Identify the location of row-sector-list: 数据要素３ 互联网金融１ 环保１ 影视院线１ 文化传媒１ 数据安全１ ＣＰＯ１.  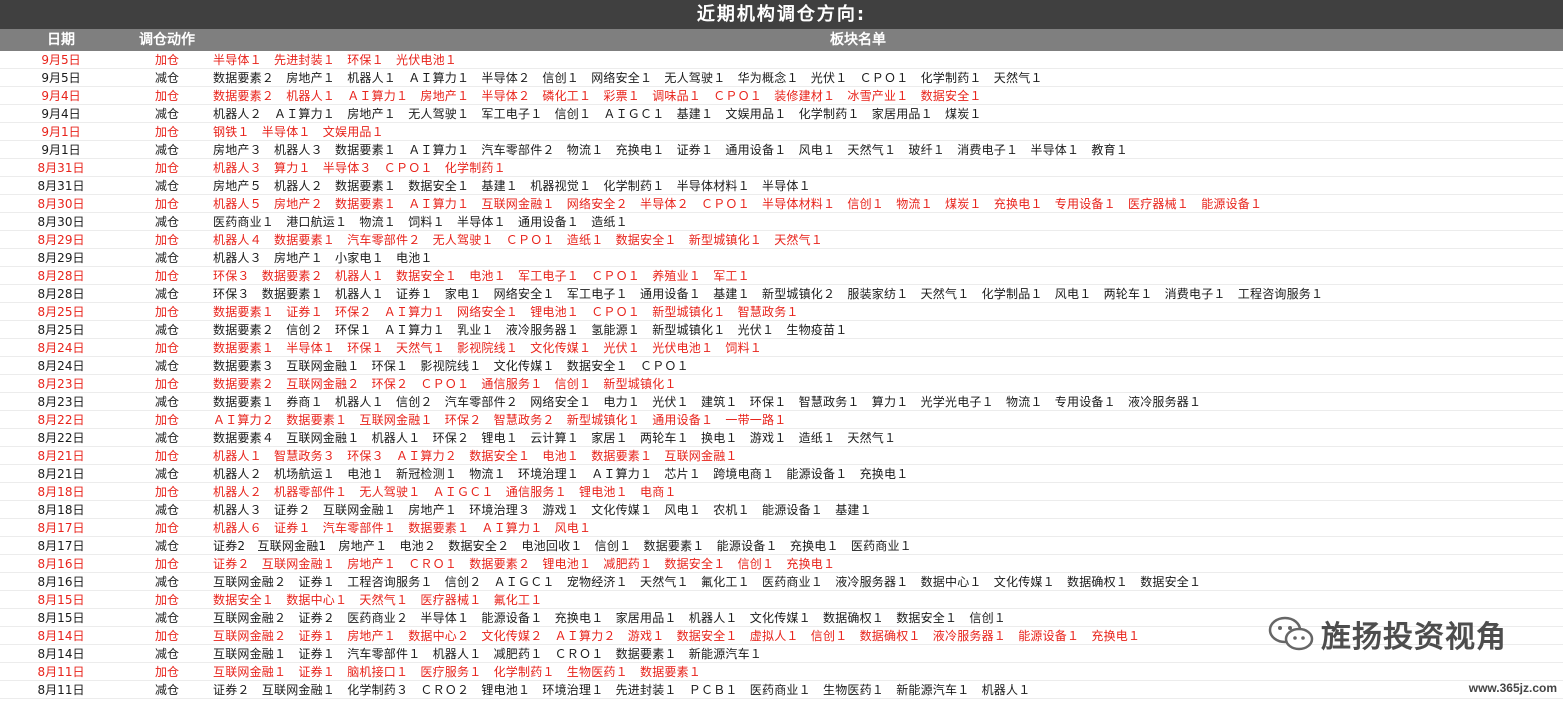
(451, 366).